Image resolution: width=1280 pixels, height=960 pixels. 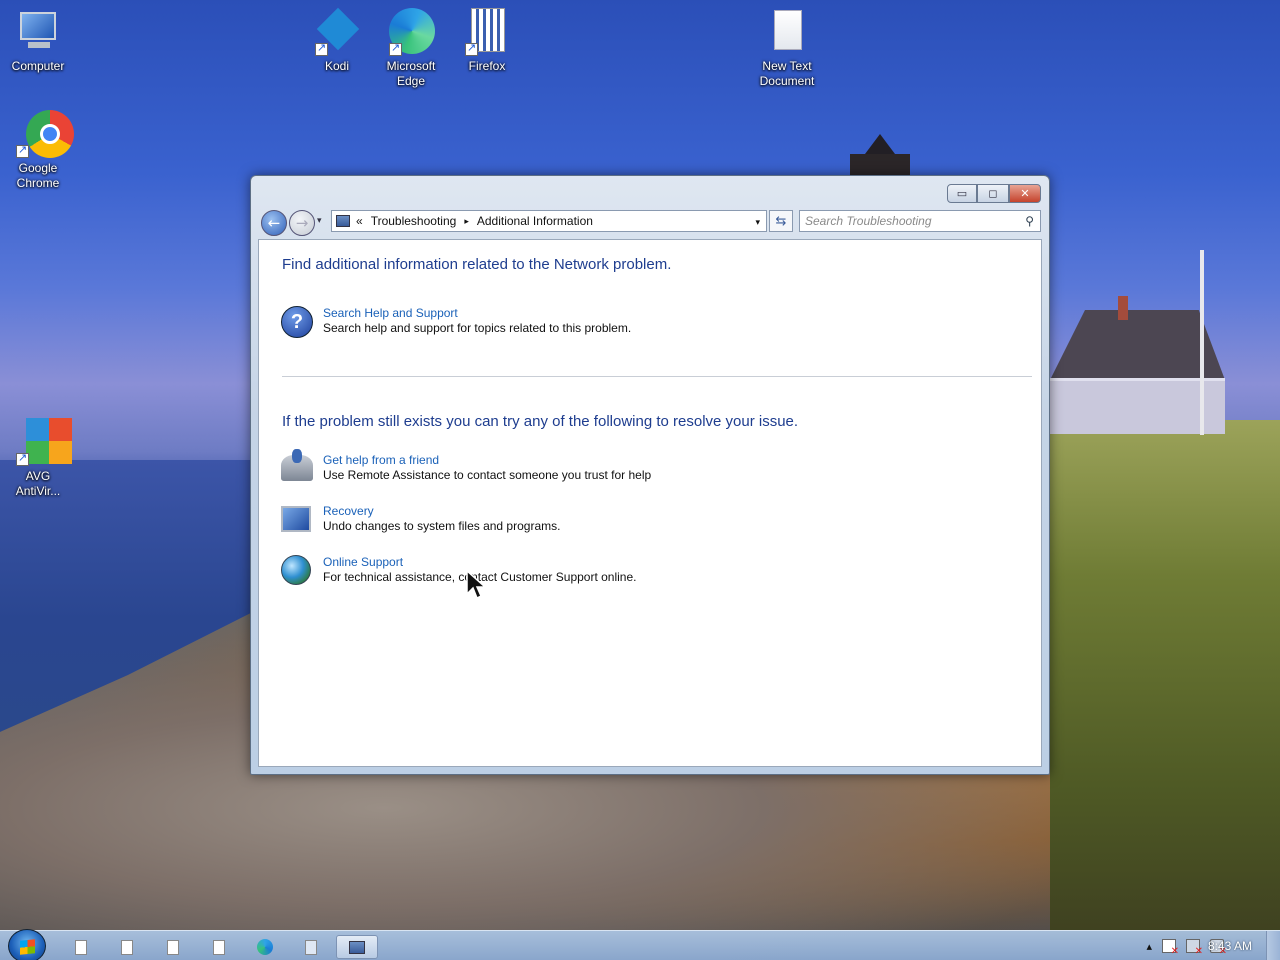 I want to click on taskbar-item-edge, so click(x=265, y=947).